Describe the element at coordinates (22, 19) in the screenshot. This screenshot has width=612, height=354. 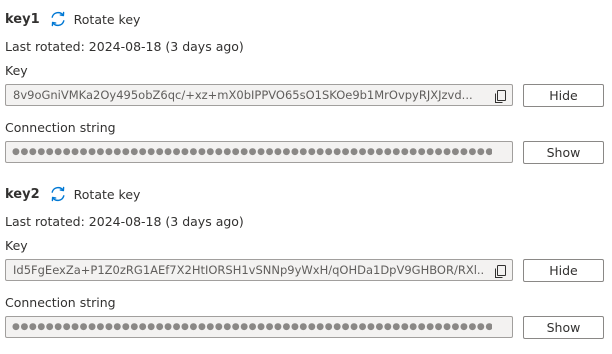
I see `key-name: key1` at that location.